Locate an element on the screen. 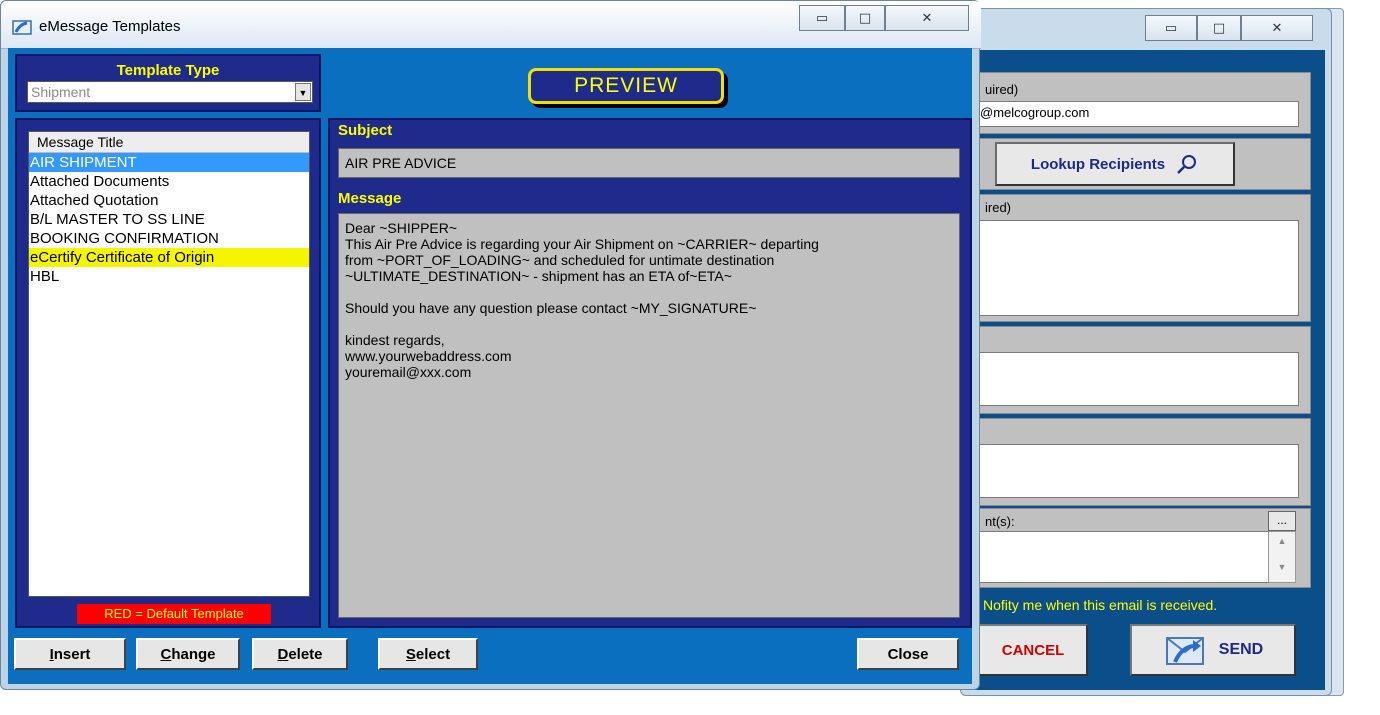 The height and width of the screenshot is (715, 1380). cancel-label: CANCEL is located at coordinates (1033, 650).